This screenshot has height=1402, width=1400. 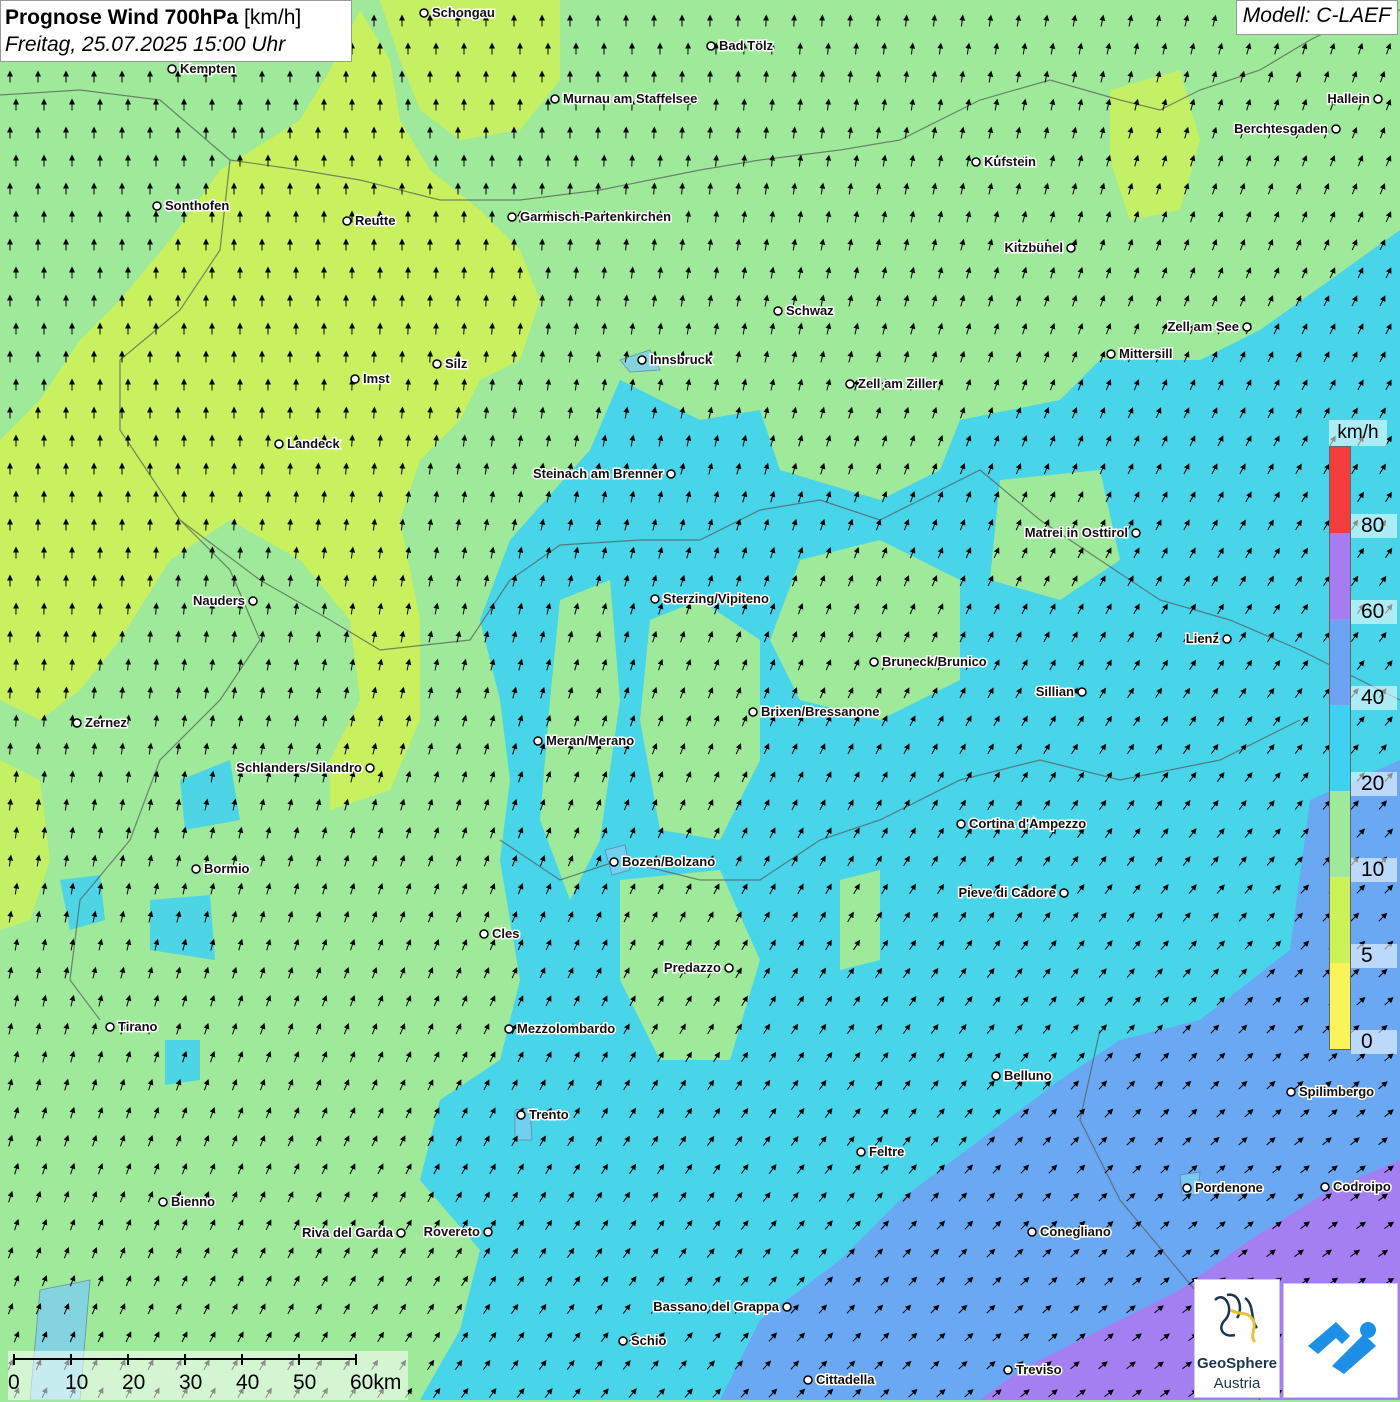 What do you see at coordinates (1075, 1231) in the screenshot?
I see `city-label: Conegliano` at bounding box center [1075, 1231].